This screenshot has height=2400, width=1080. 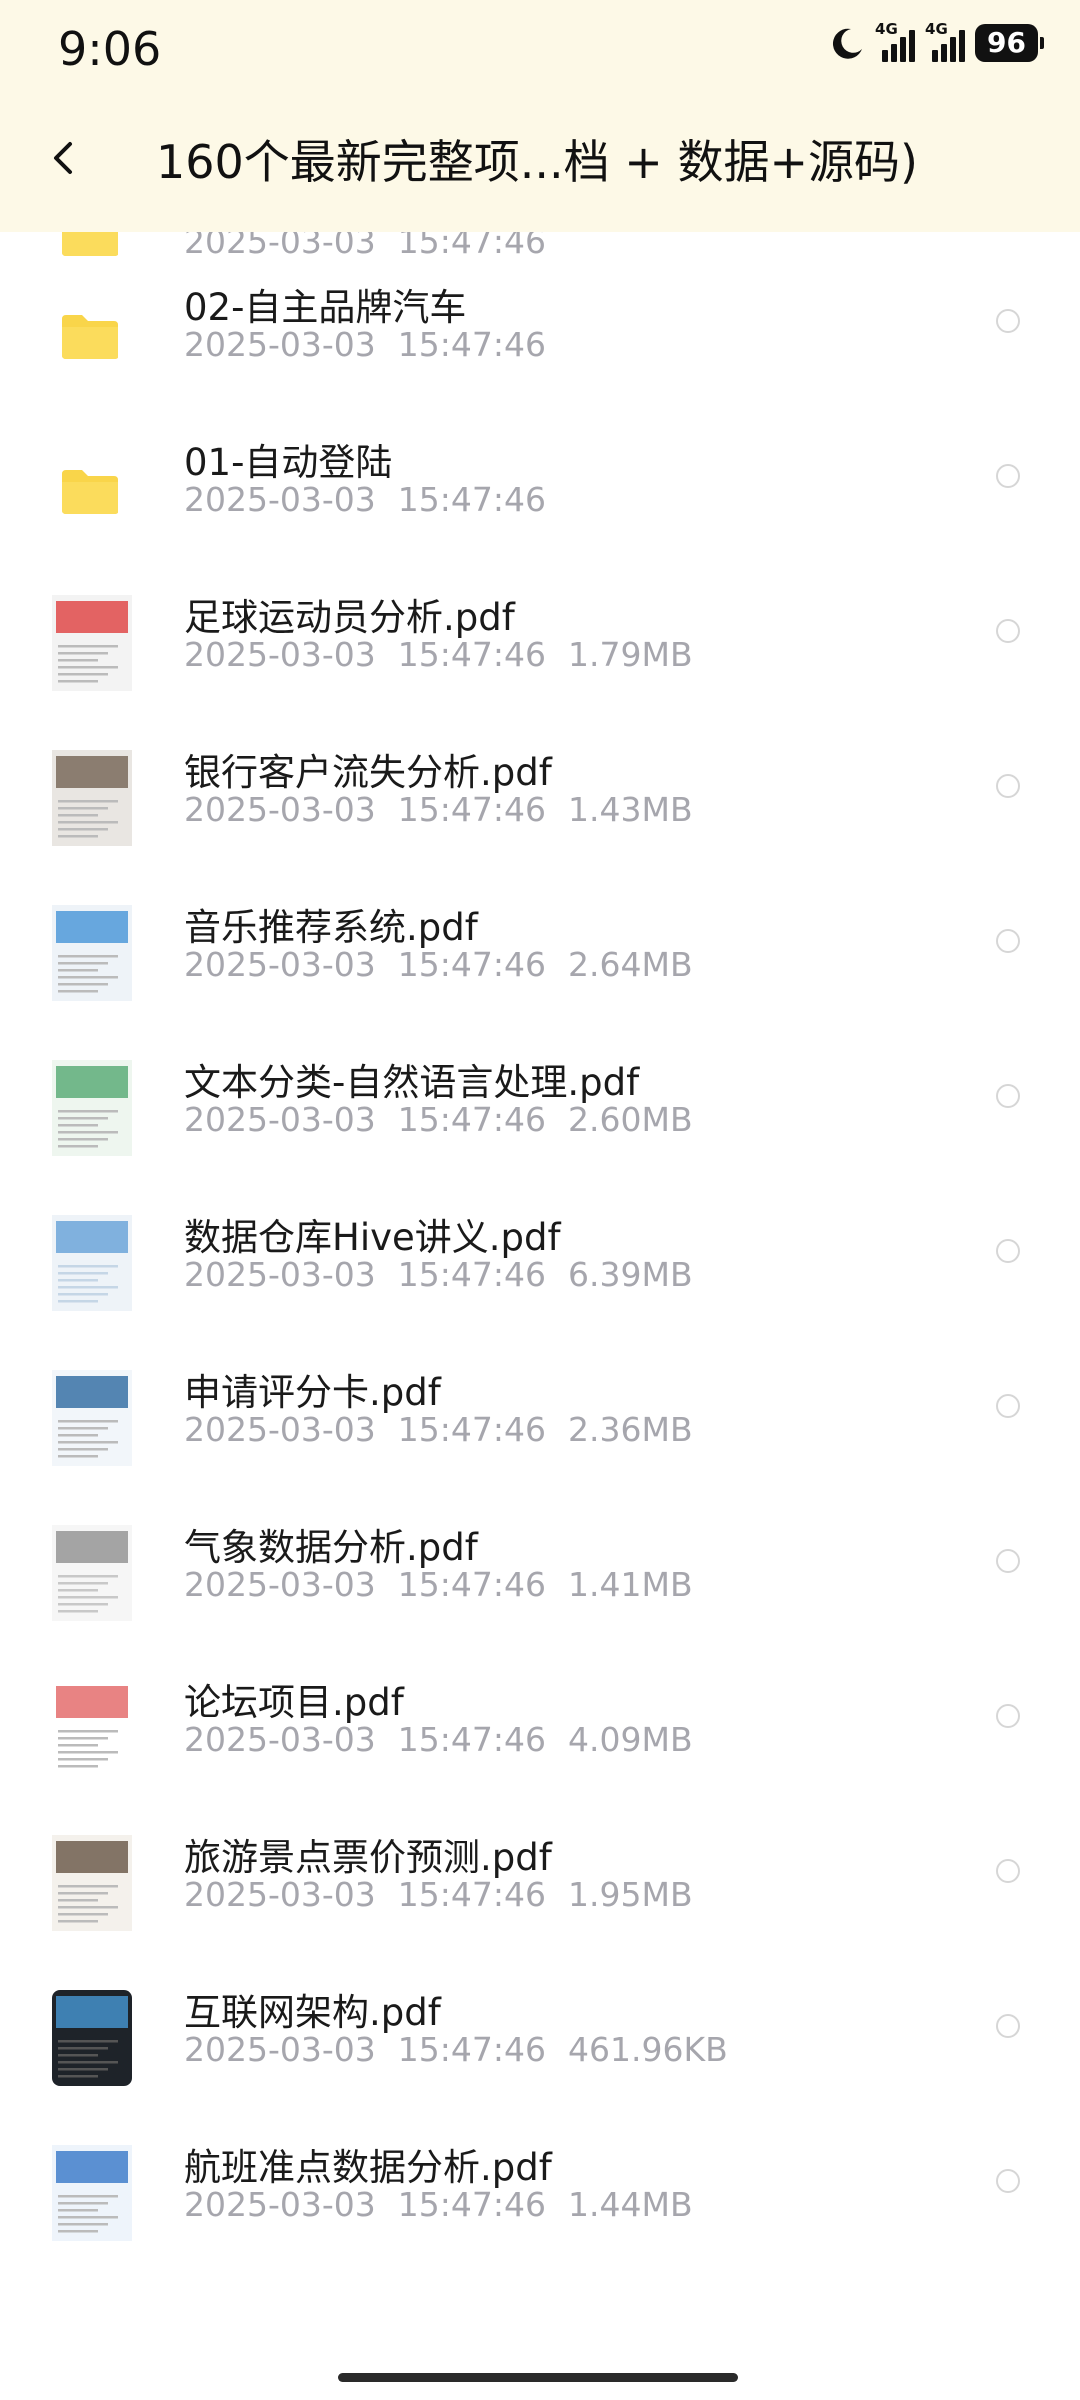 I want to click on file-row: 论坛项目.pdf 2025-03-03 15:47:46 4.09MB, so click(x=540, y=1747).